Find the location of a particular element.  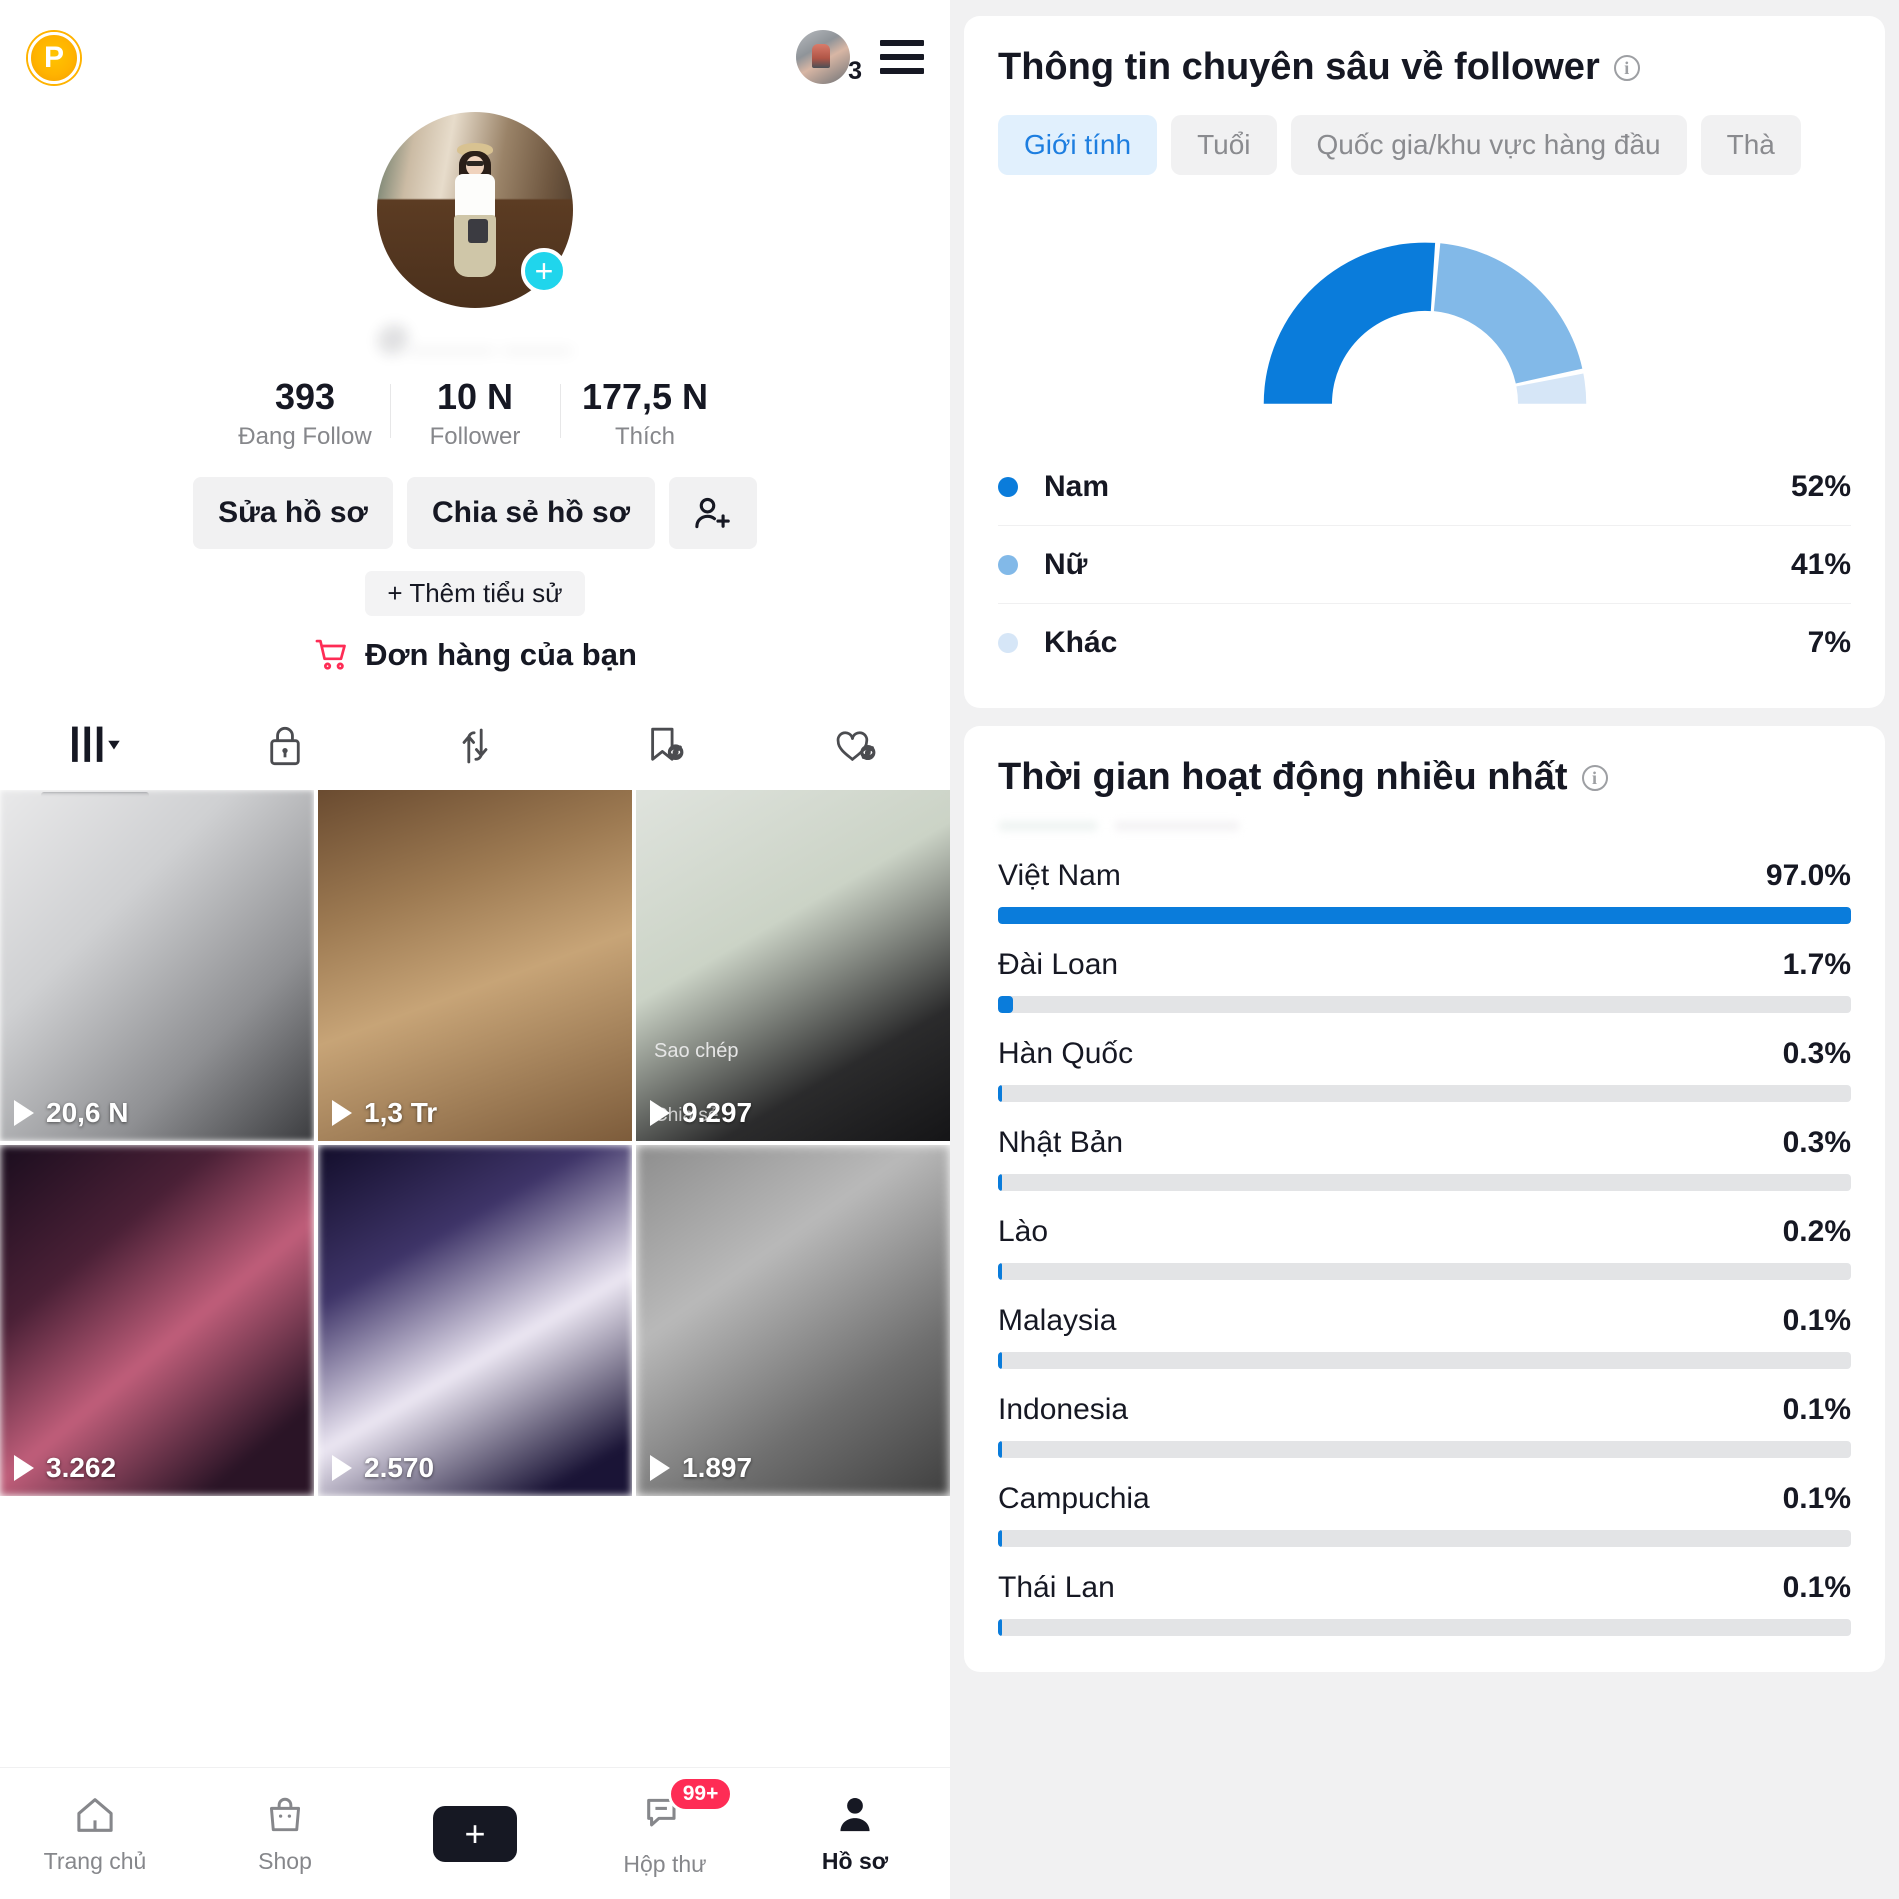

stat-followers: 10 N Follower is located at coordinates (475, 413).